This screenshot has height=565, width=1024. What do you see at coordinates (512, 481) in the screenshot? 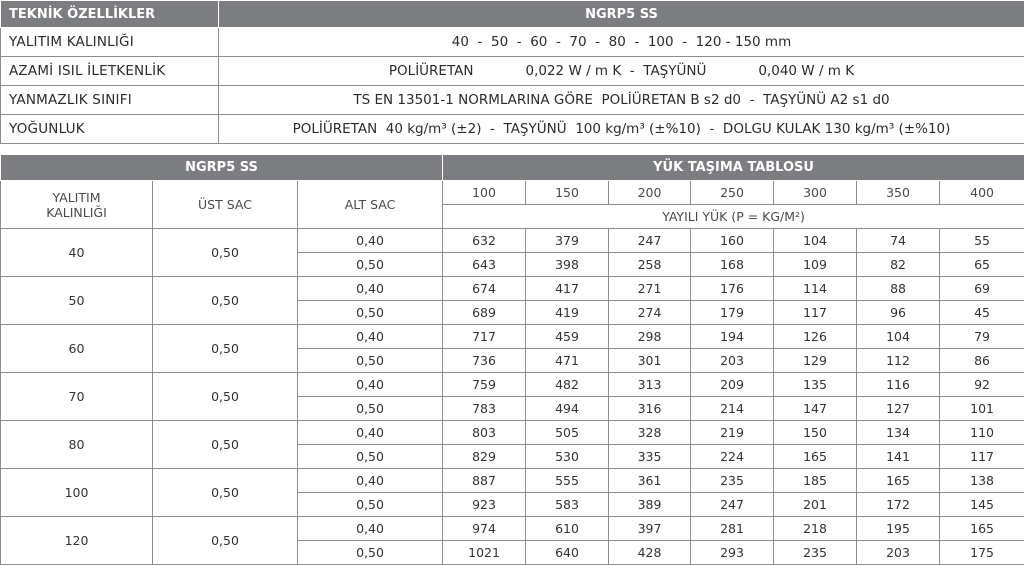
I see `load-row: 1000,500,40887555361235185165138` at bounding box center [512, 481].